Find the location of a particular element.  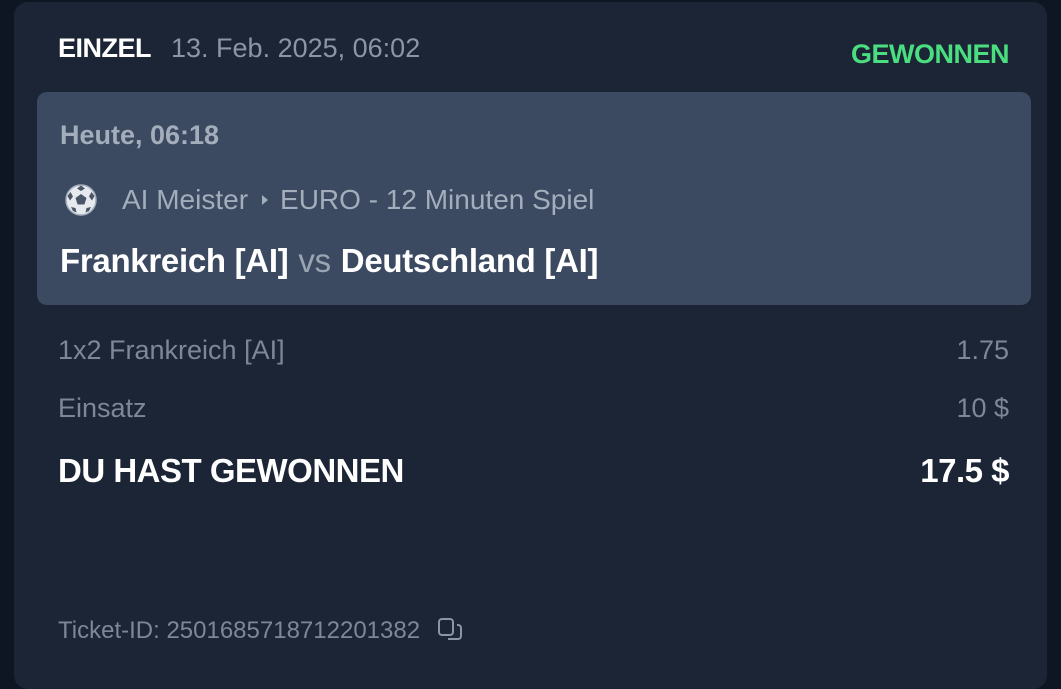

match-teams: Frankreich [AI] vs Deutschland [AI] is located at coordinates (329, 261).